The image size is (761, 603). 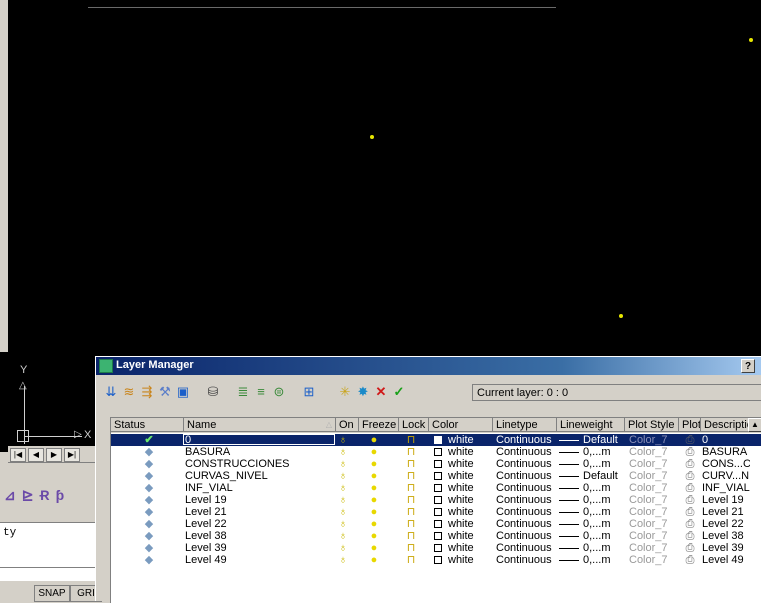 I want to click on layer-description: Level 19, so click(x=726, y=500).